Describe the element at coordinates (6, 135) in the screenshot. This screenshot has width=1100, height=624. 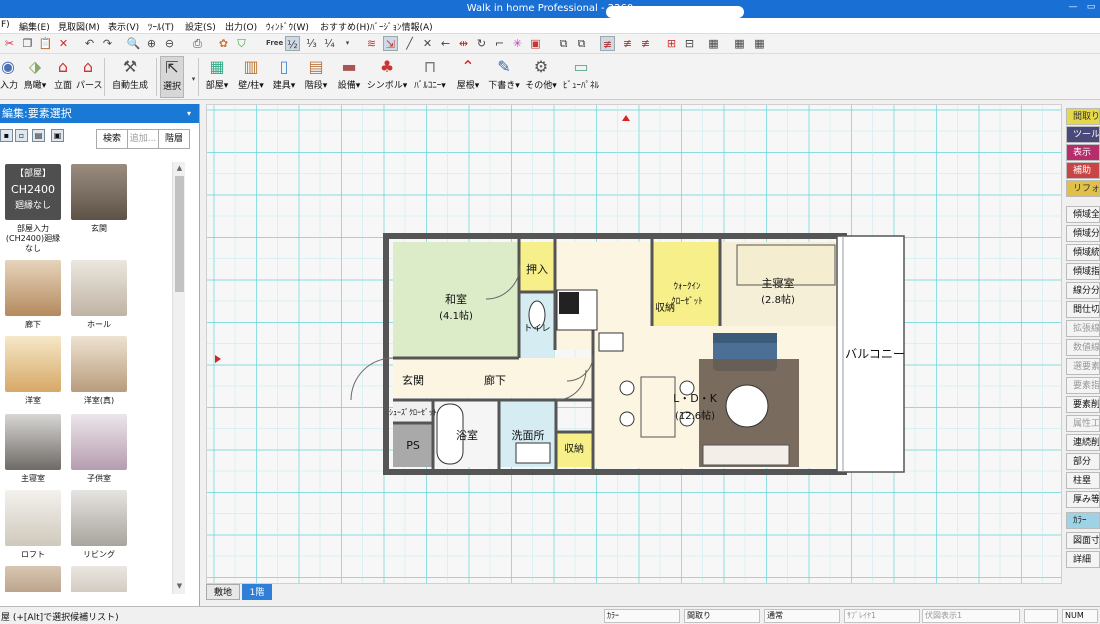
I see `library-icon: ▪` at that location.